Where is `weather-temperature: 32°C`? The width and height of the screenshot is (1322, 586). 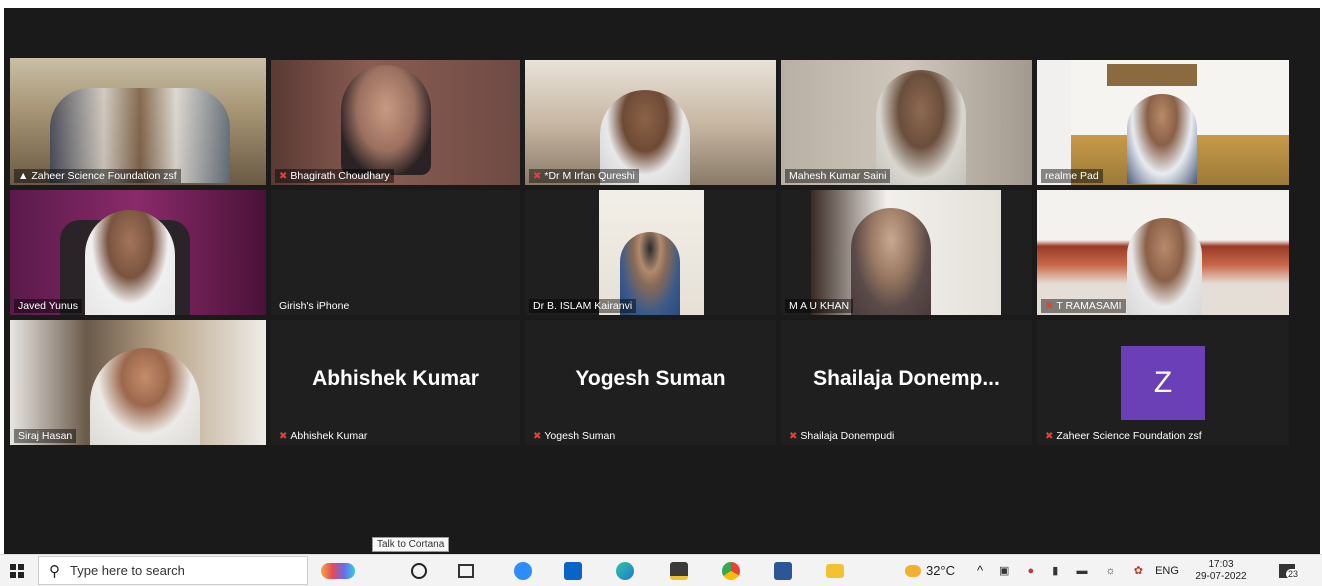
weather-temperature: 32°C is located at coordinates (940, 570).